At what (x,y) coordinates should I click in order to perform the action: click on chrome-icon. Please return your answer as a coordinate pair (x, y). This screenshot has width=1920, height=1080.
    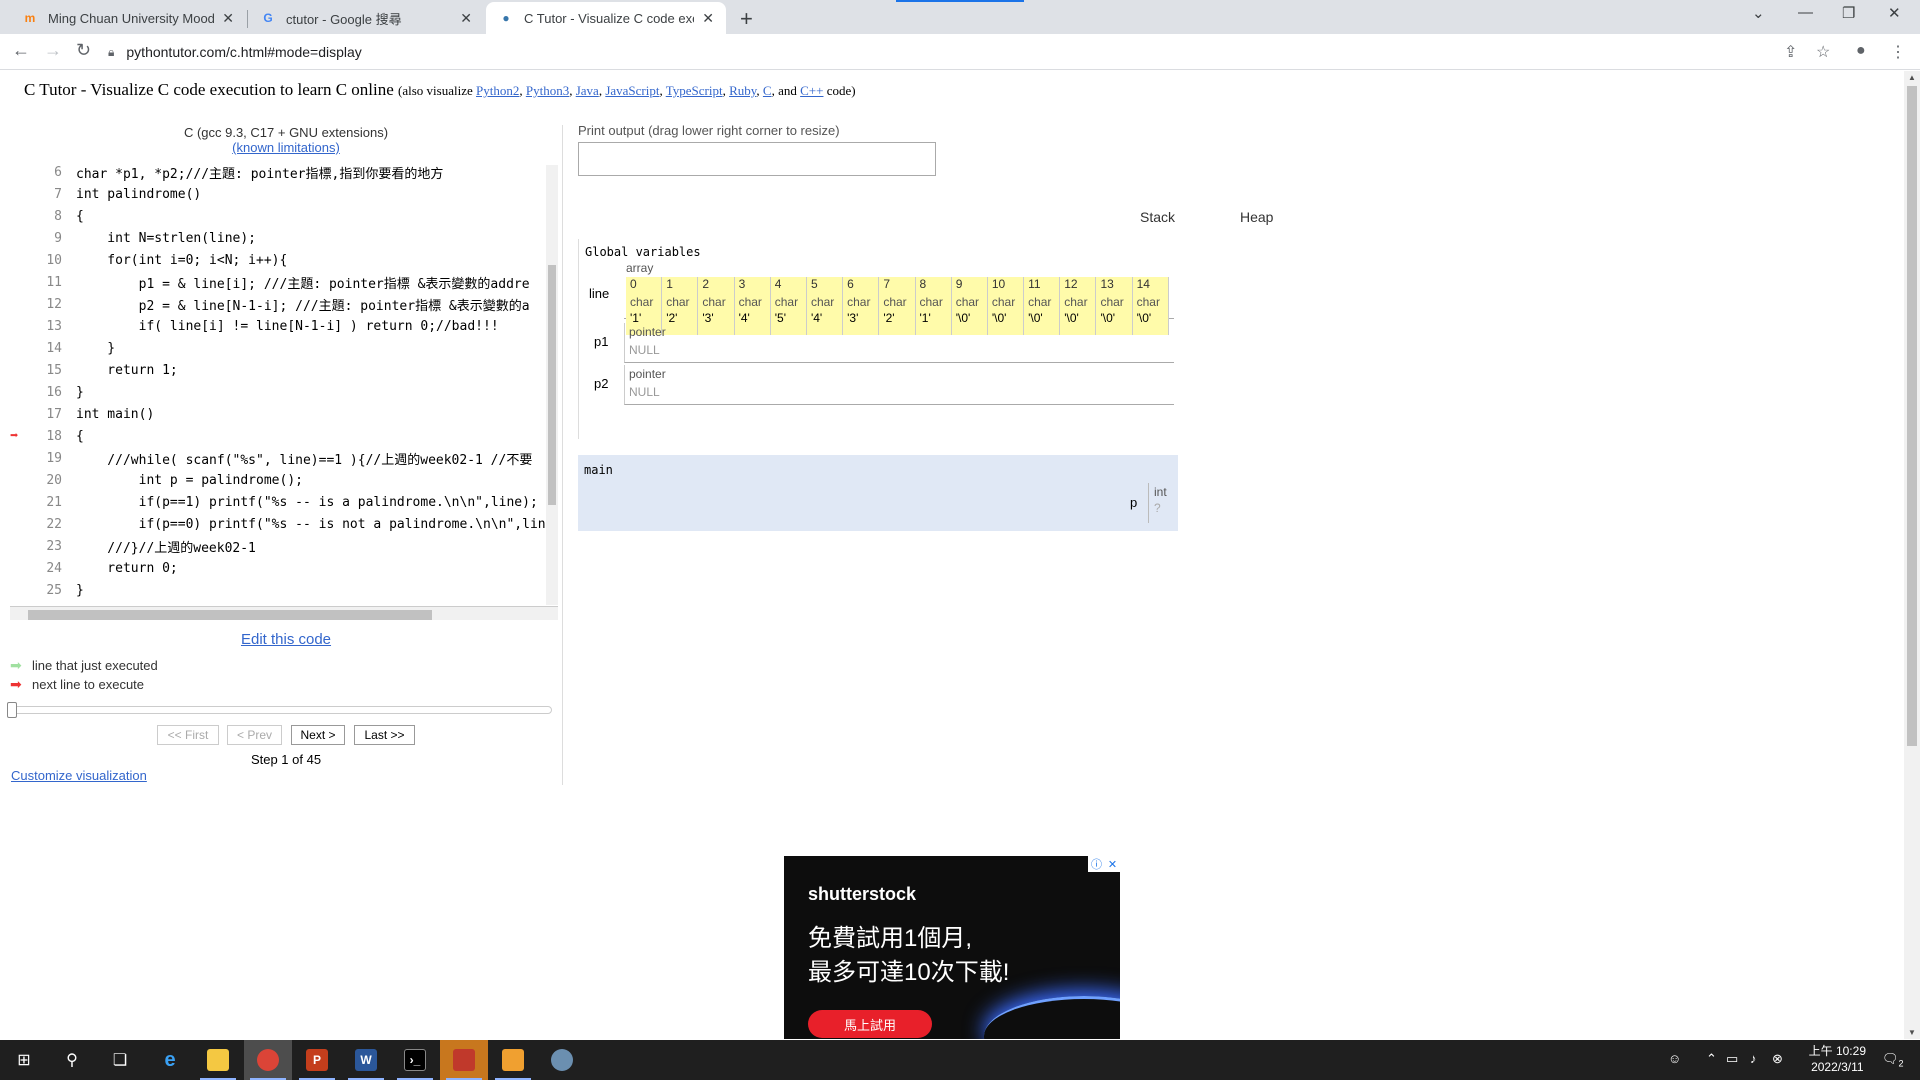
    Looking at the image, I should click on (268, 1060).